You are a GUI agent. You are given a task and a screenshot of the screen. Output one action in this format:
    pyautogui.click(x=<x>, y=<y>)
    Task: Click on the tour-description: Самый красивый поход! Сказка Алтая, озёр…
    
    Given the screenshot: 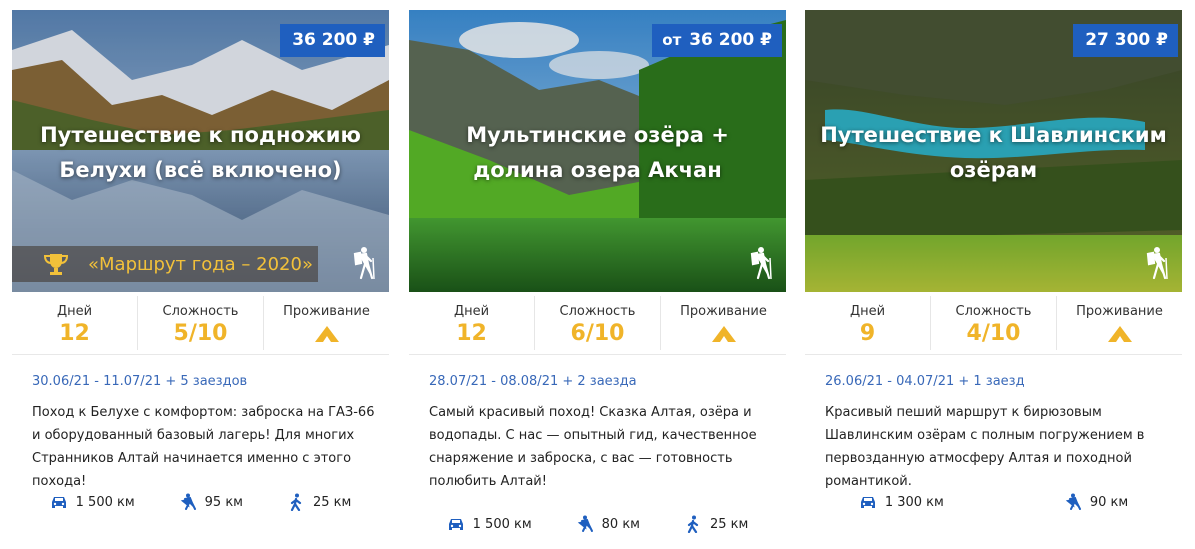 What is the action you would take?
    pyautogui.click(x=593, y=447)
    